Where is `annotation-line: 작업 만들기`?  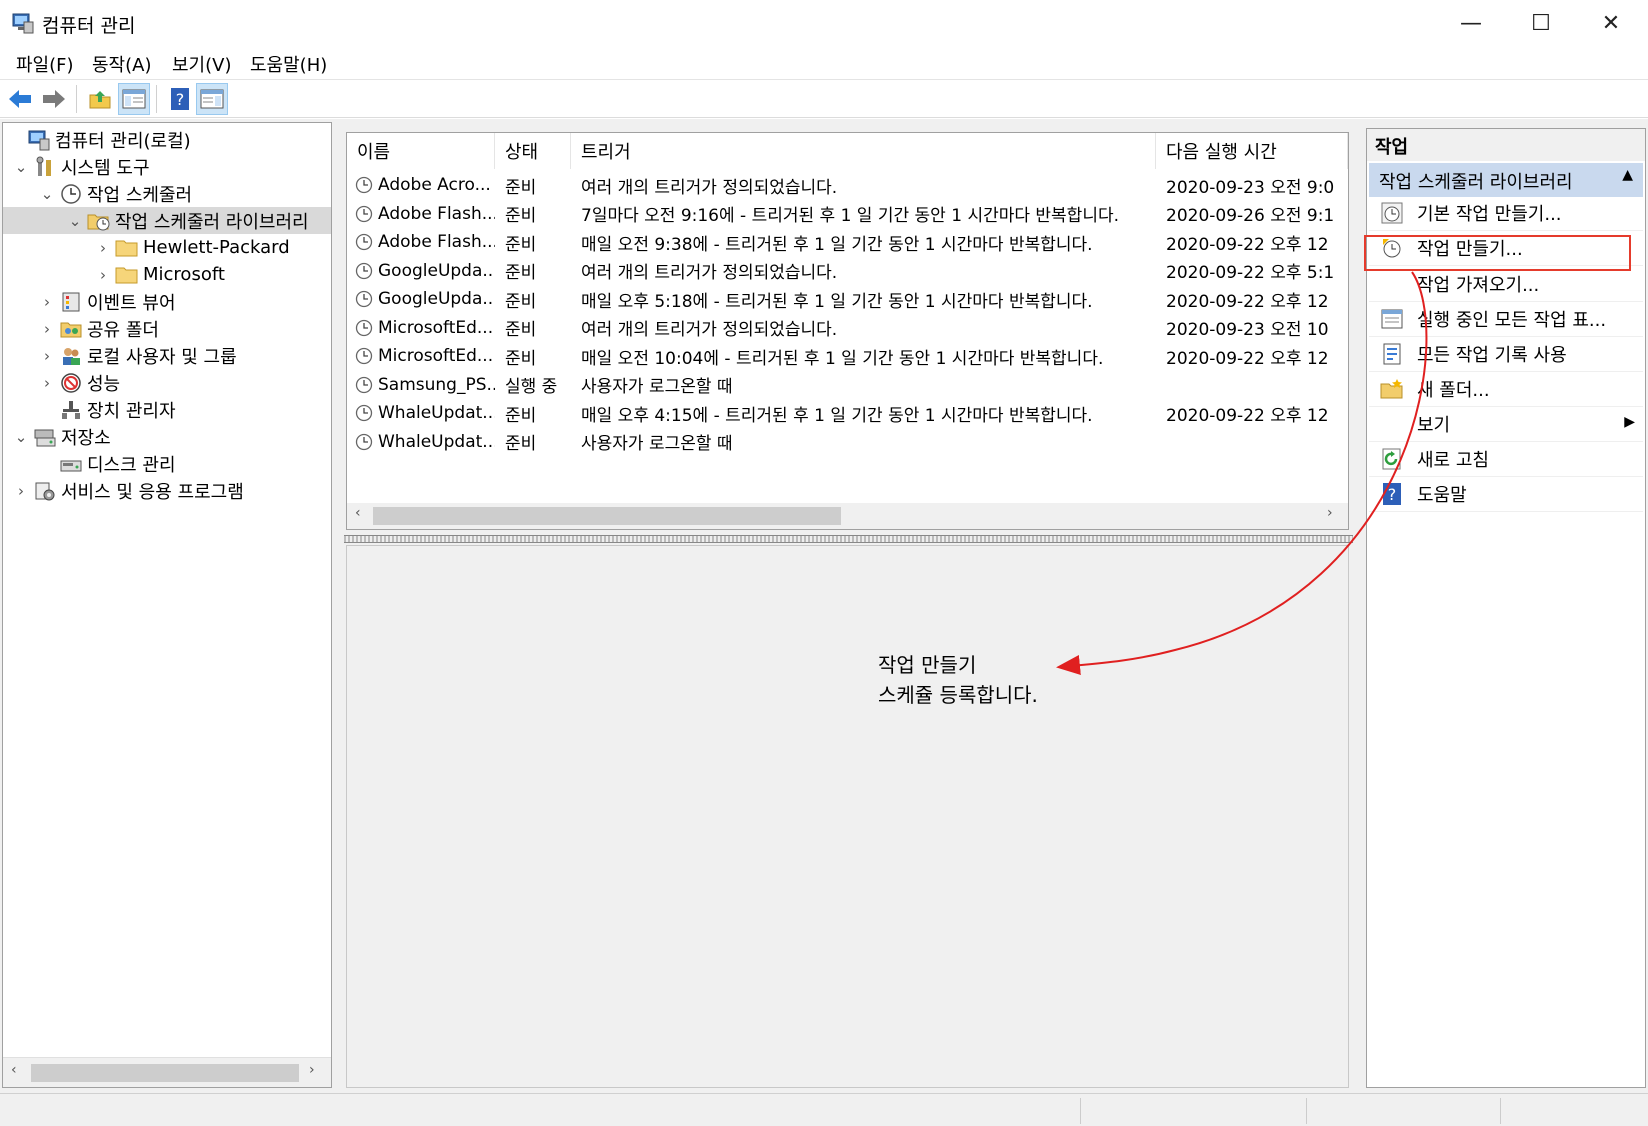
annotation-line: 작업 만들기 is located at coordinates (927, 665).